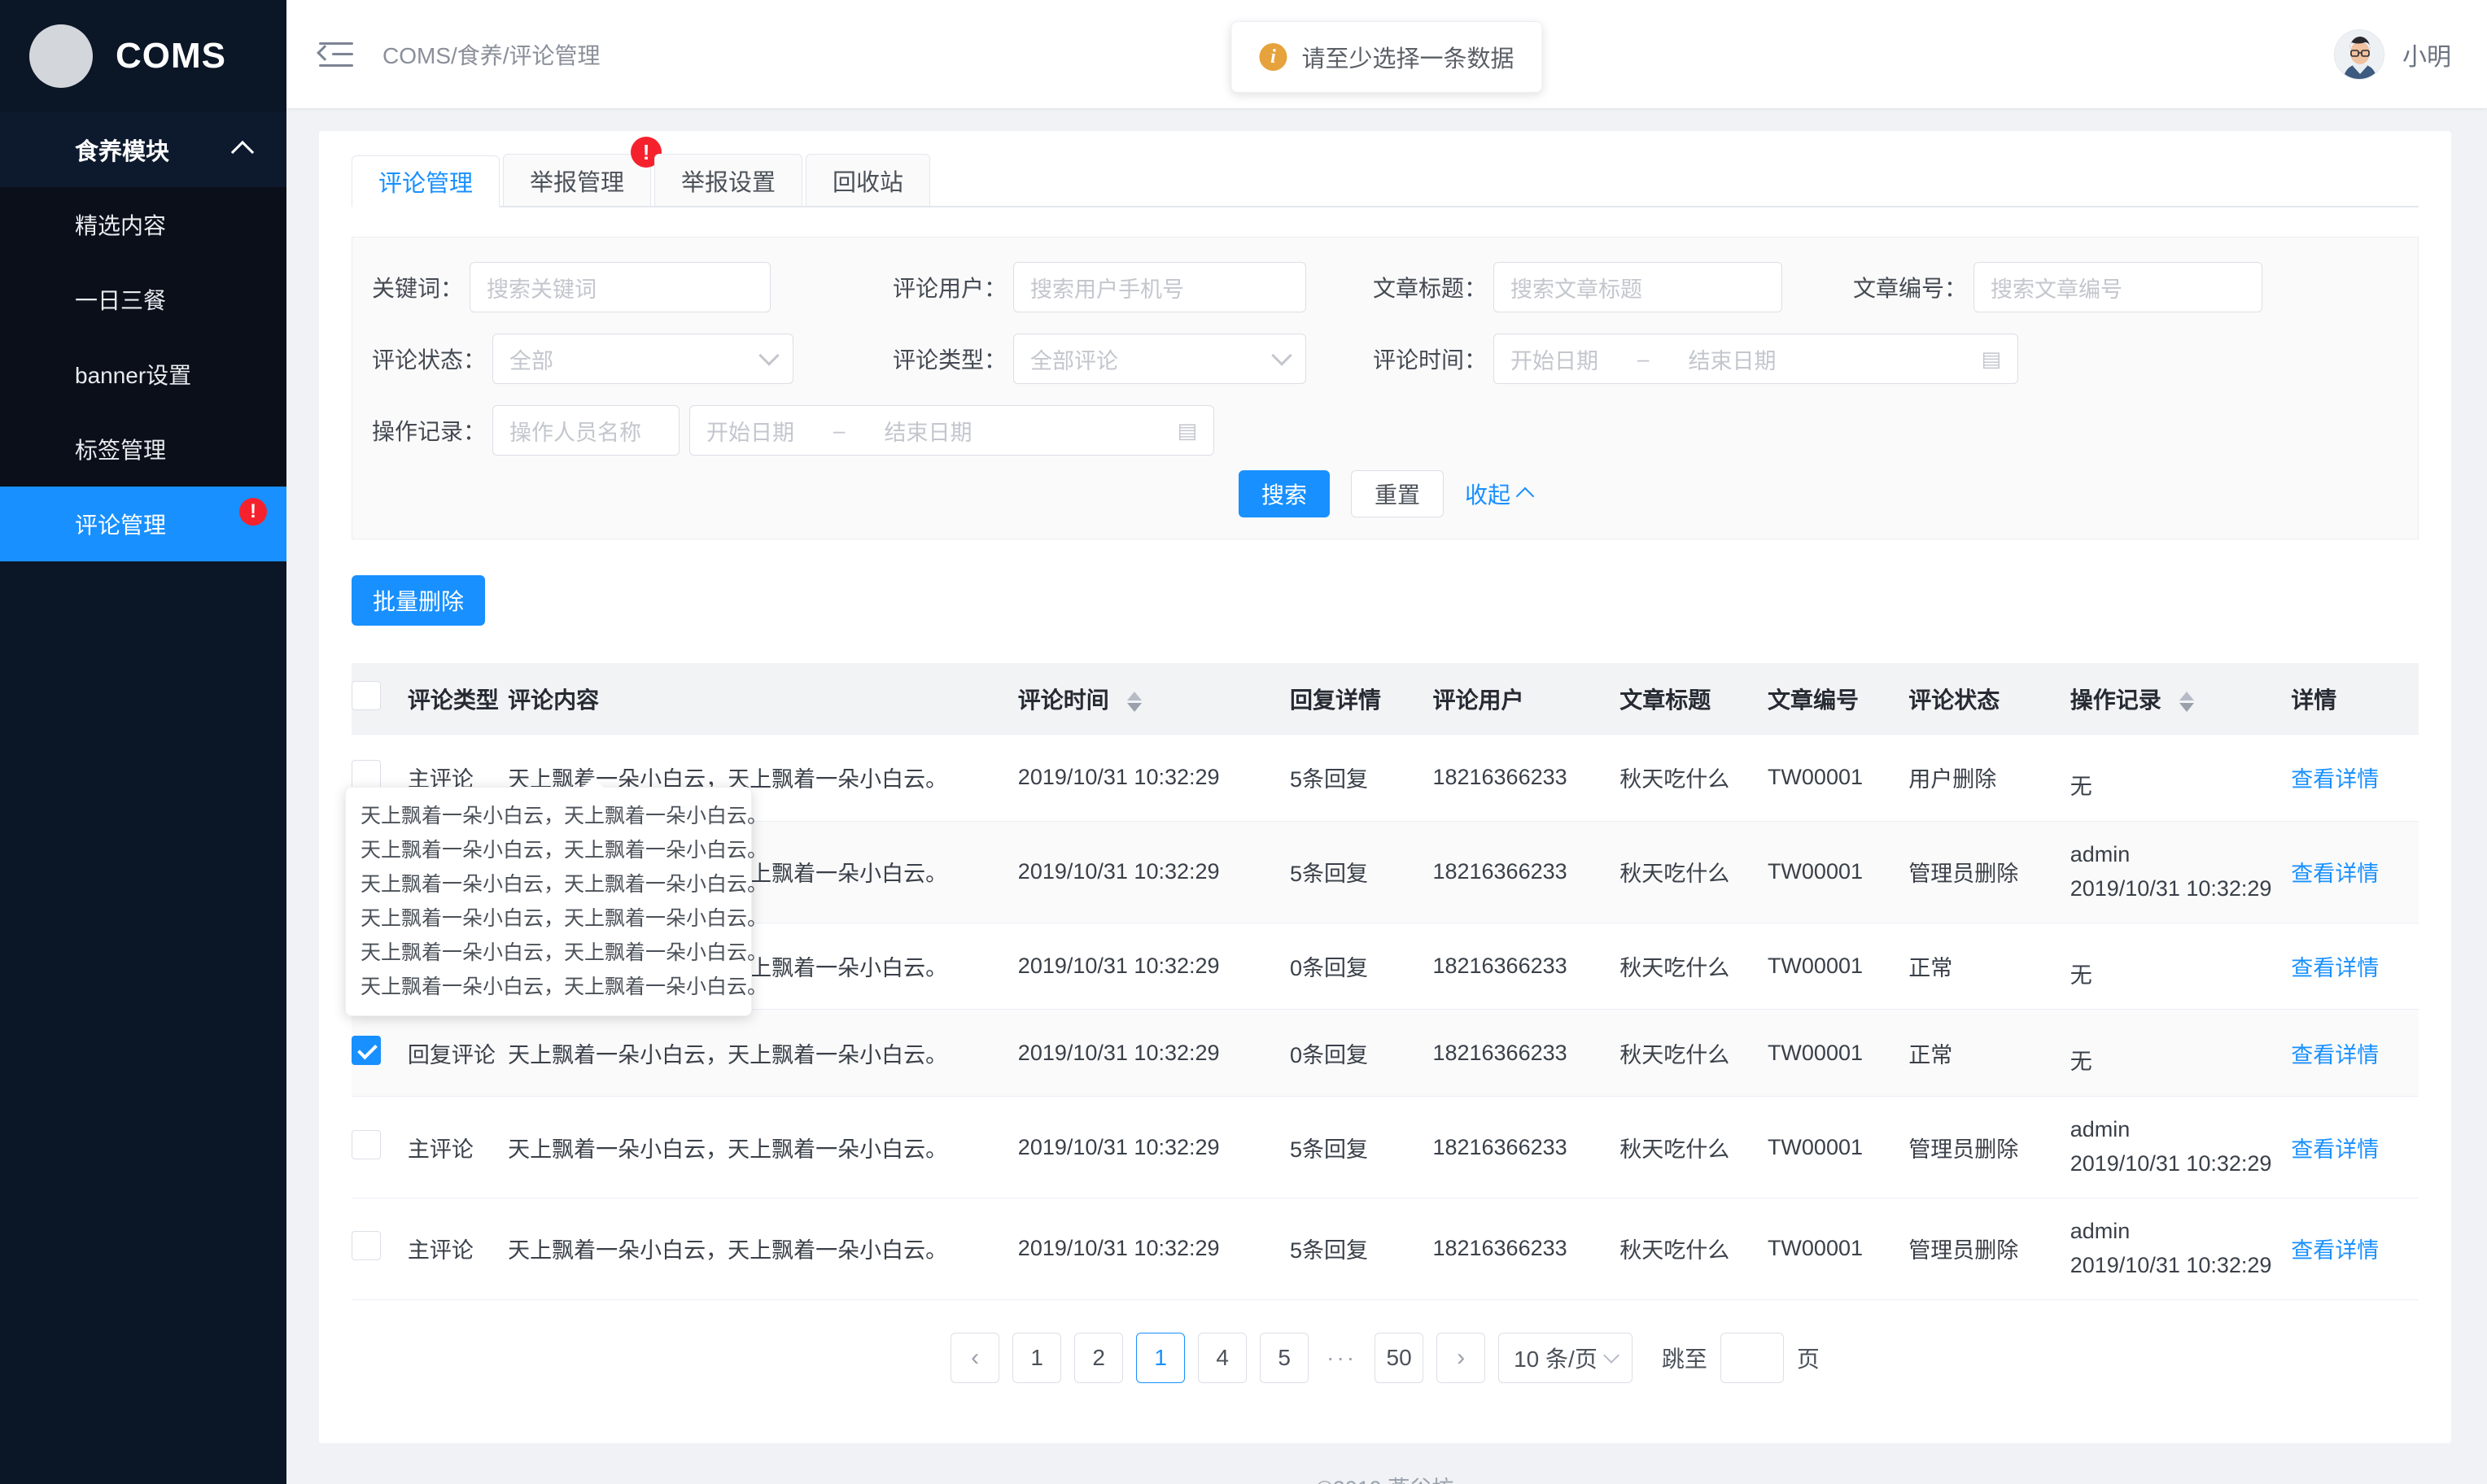 The width and height of the screenshot is (2487, 1484). I want to click on avatar, so click(2359, 54).